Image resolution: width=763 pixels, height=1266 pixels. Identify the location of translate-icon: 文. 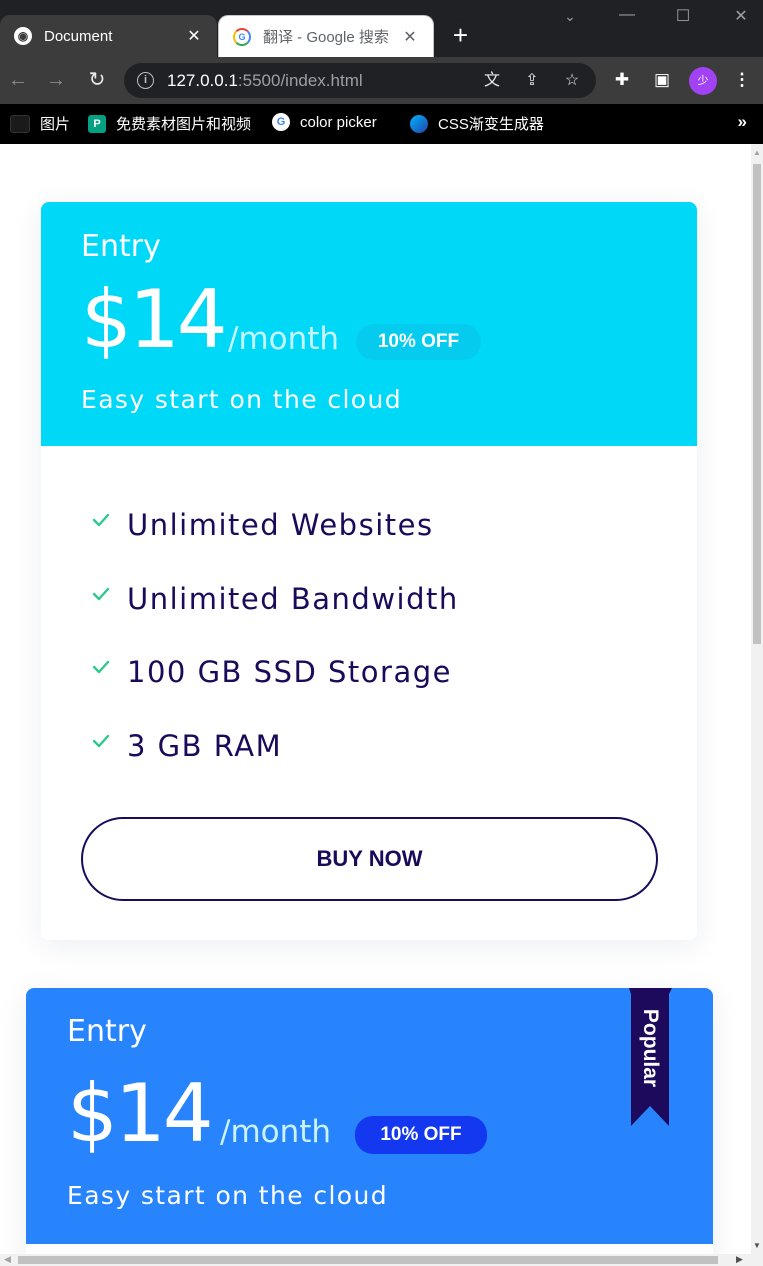
(492, 81).